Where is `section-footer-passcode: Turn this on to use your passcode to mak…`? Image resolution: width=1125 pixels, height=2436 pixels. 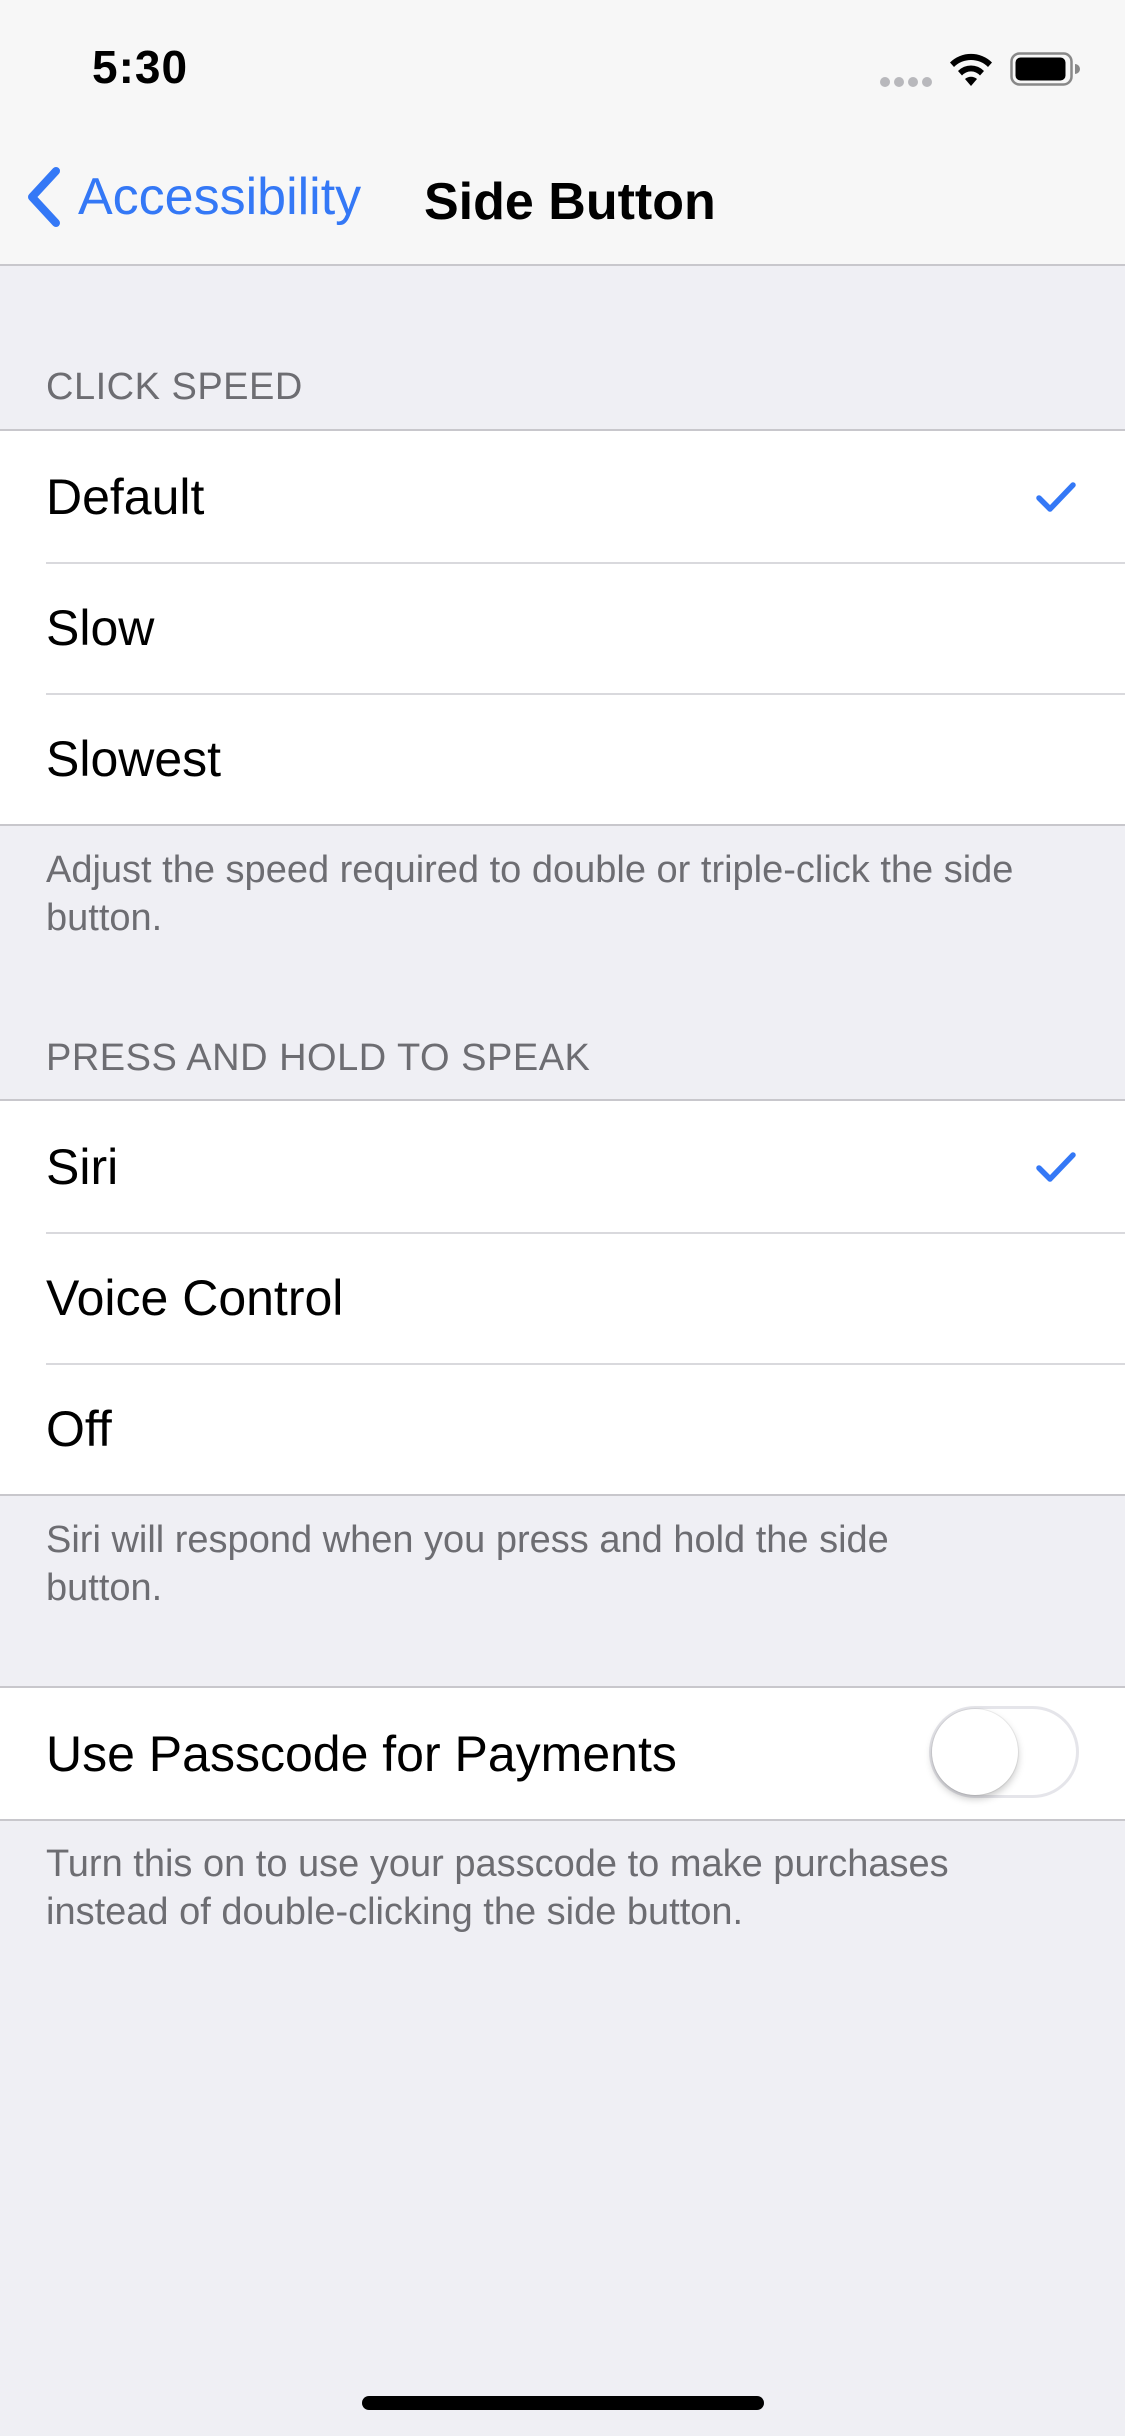
section-footer-passcode: Turn this on to use your passcode to mak… is located at coordinates (497, 1888).